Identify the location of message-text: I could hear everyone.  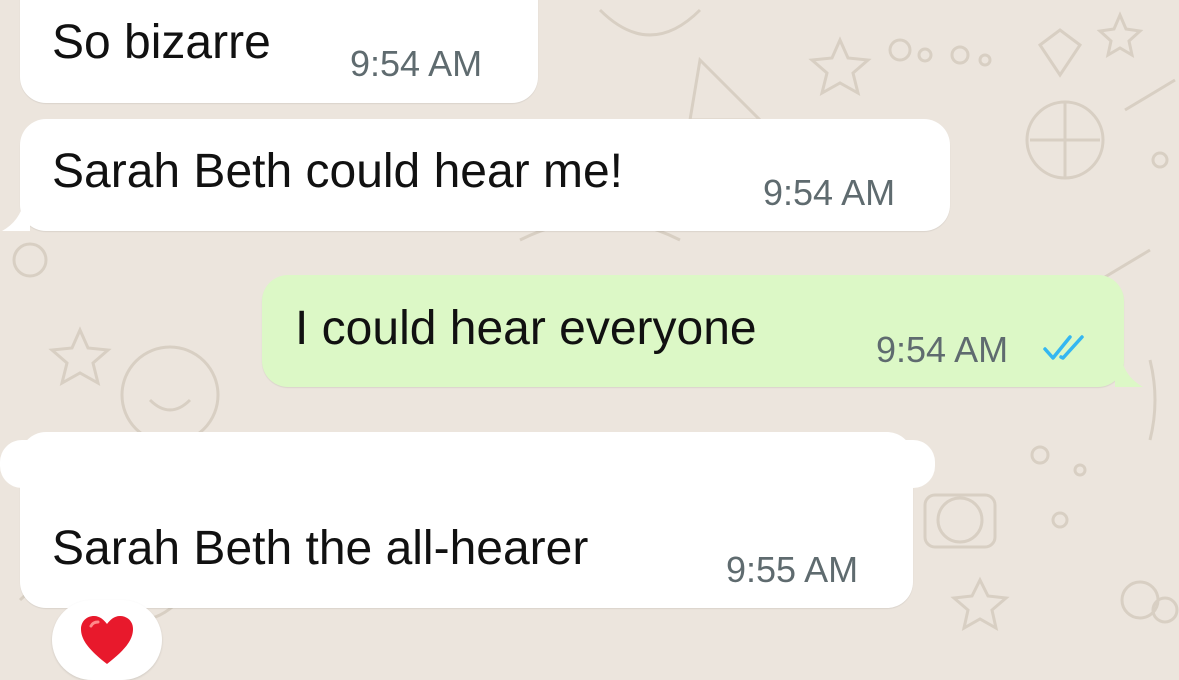
(526, 328).